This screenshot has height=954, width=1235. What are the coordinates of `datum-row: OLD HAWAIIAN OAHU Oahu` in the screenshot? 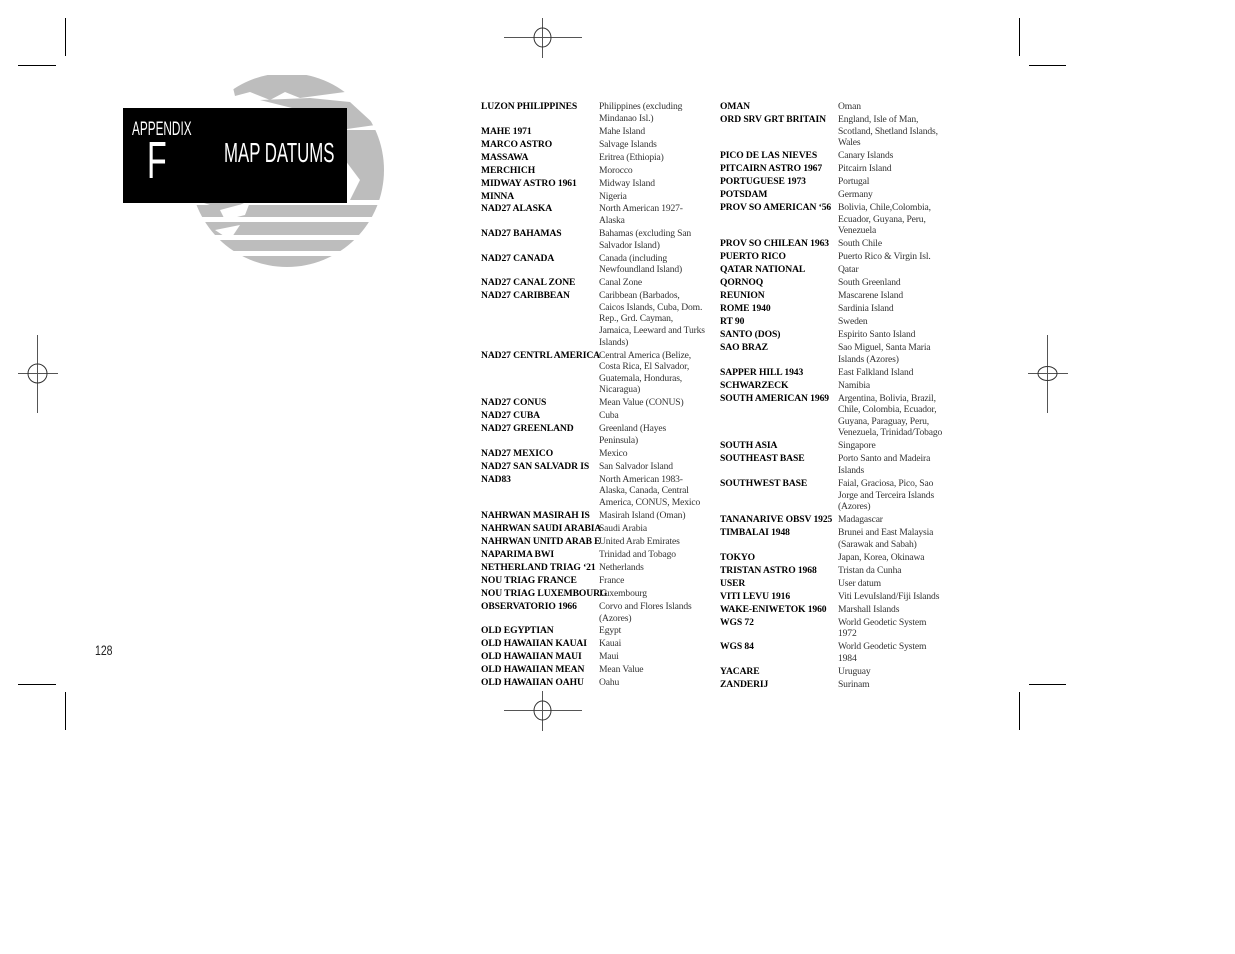 It's located at (601, 683).